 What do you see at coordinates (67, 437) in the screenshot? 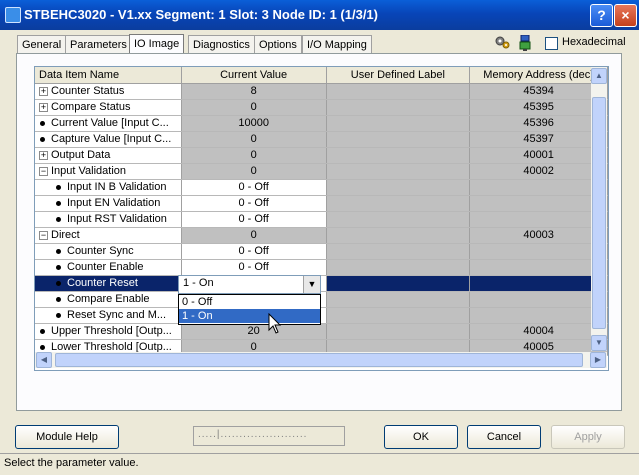
I see `module-help-button: Module Help` at bounding box center [67, 437].